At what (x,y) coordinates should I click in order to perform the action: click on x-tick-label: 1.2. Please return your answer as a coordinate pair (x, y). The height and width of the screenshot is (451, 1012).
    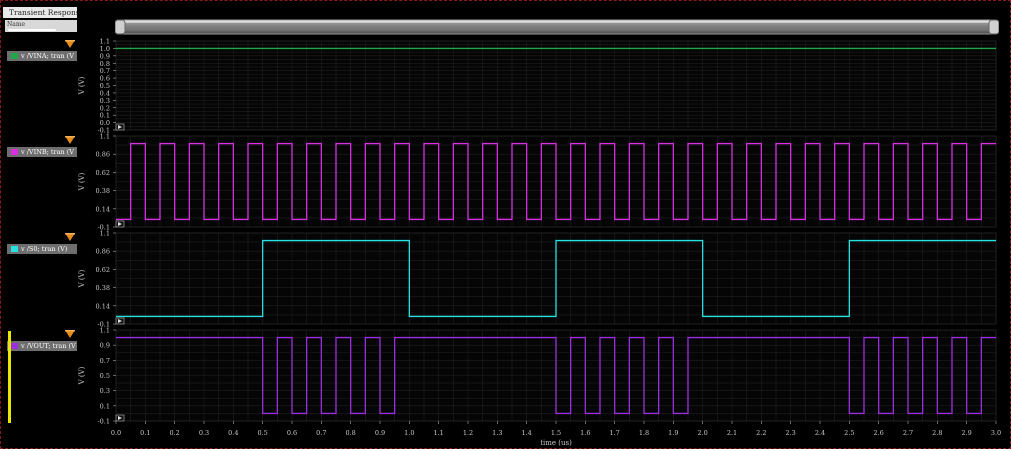
    Looking at the image, I should click on (468, 433).